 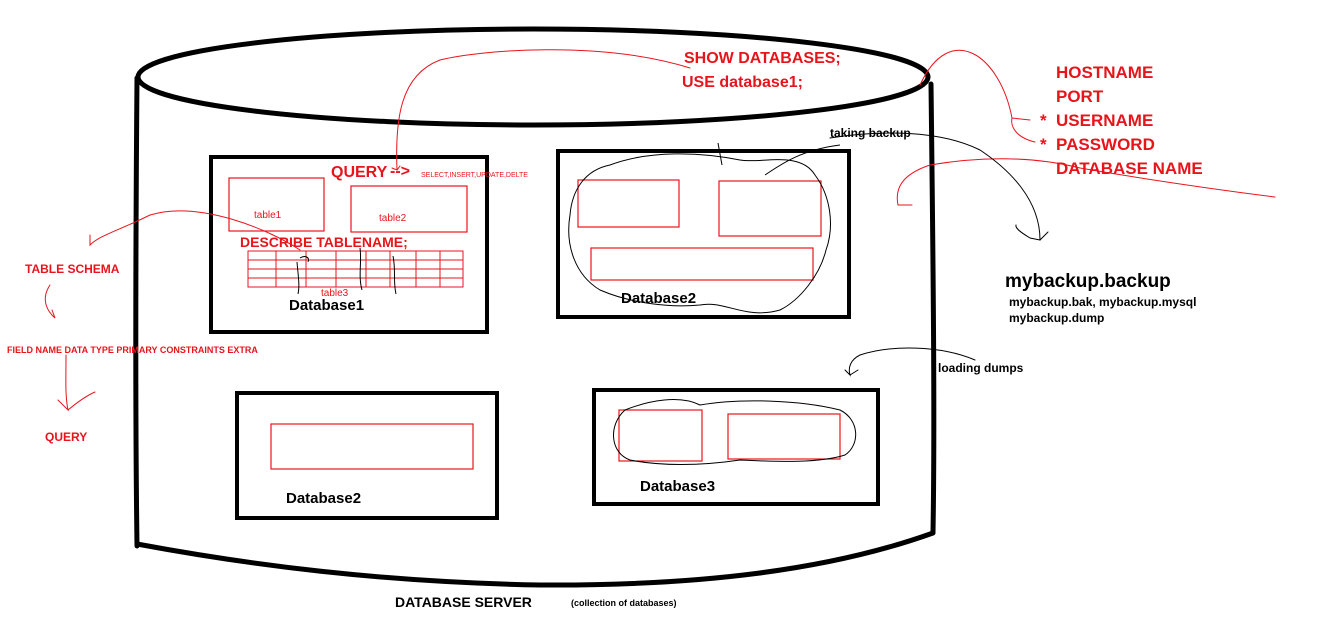 I want to click on show-databases-command: SHOW DATABASES;, so click(x=762, y=58).